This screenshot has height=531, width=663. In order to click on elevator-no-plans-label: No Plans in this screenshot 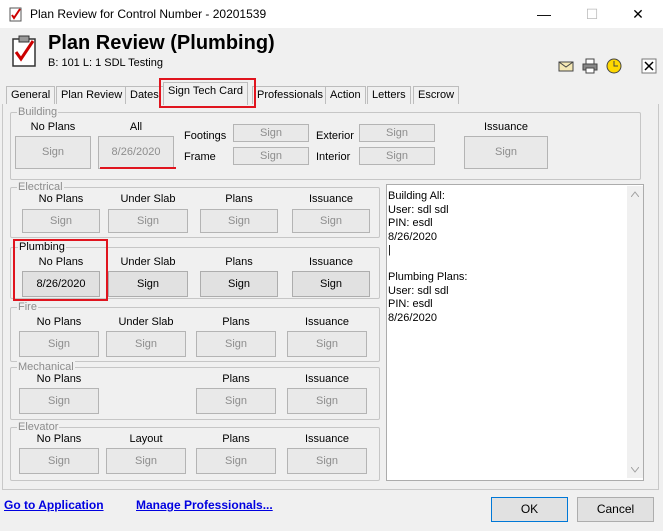, I will do `click(59, 439)`.